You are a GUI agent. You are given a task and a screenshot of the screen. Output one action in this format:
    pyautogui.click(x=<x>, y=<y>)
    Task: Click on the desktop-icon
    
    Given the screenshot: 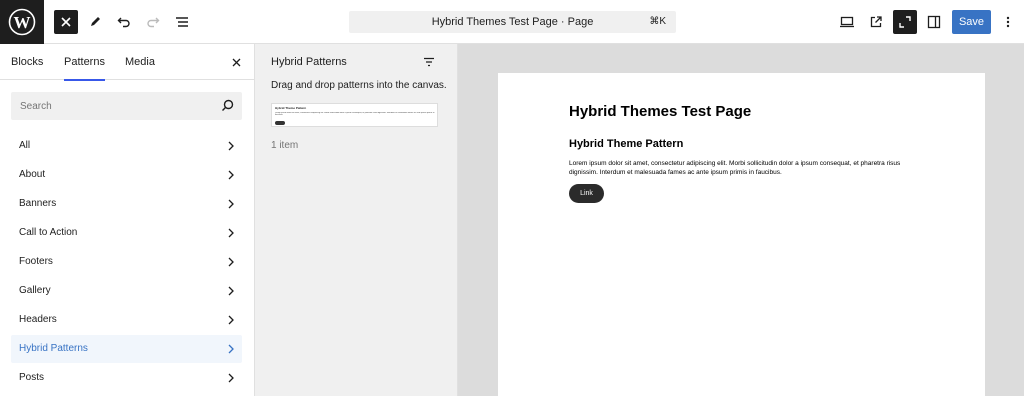 What is the action you would take?
    pyautogui.click(x=847, y=22)
    